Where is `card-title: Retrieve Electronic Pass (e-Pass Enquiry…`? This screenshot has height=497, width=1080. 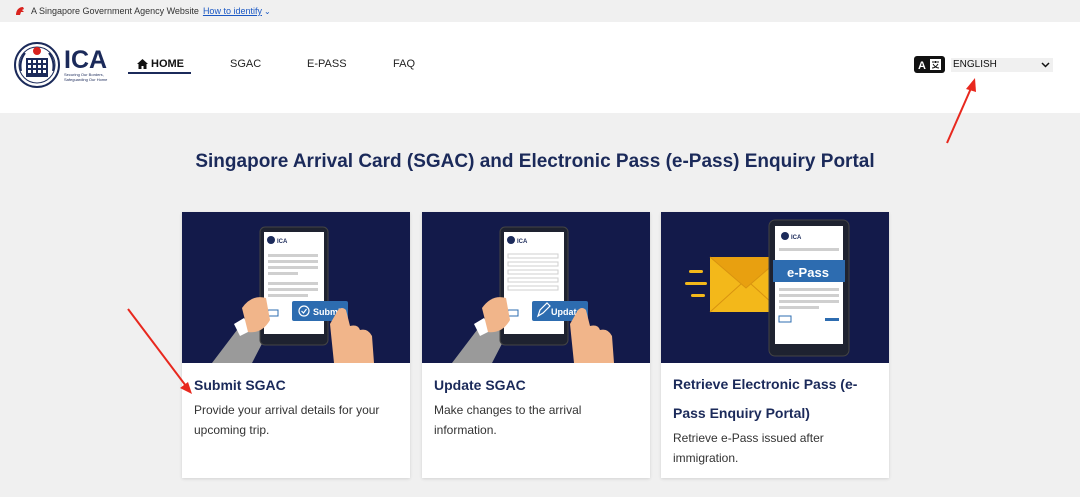
card-title: Retrieve Electronic Pass (e-Pass Enquiry… is located at coordinates (765, 398).